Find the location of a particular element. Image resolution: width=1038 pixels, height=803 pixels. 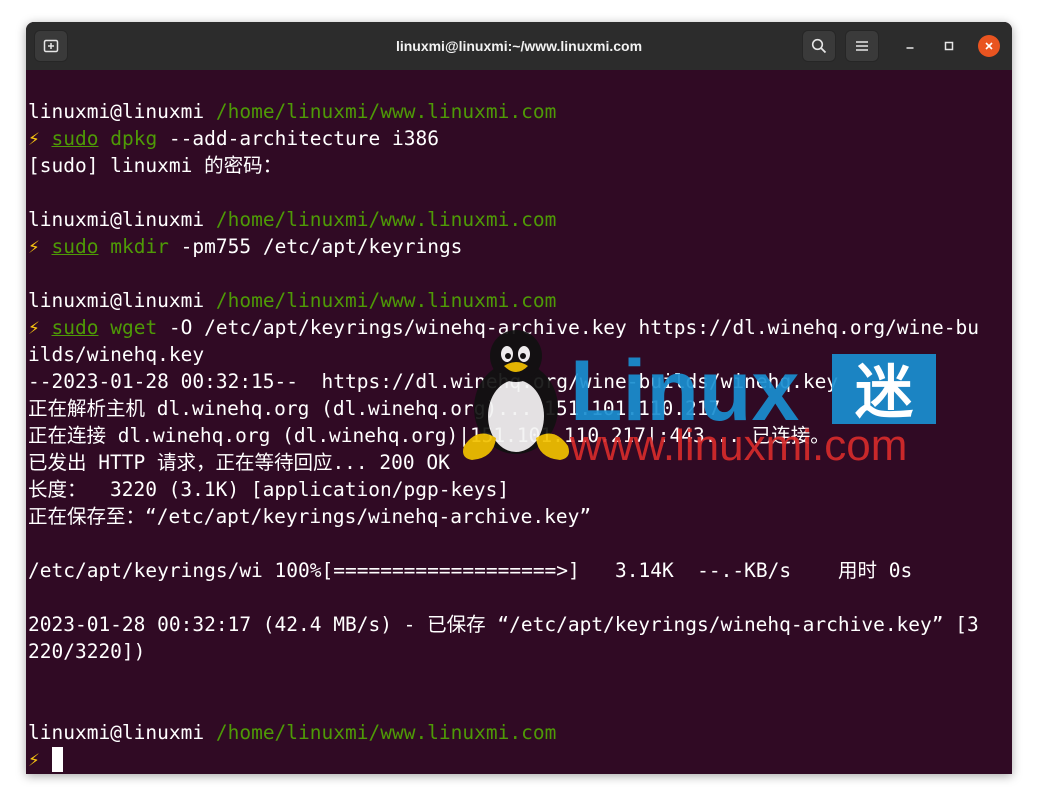

search-button is located at coordinates (819, 46).